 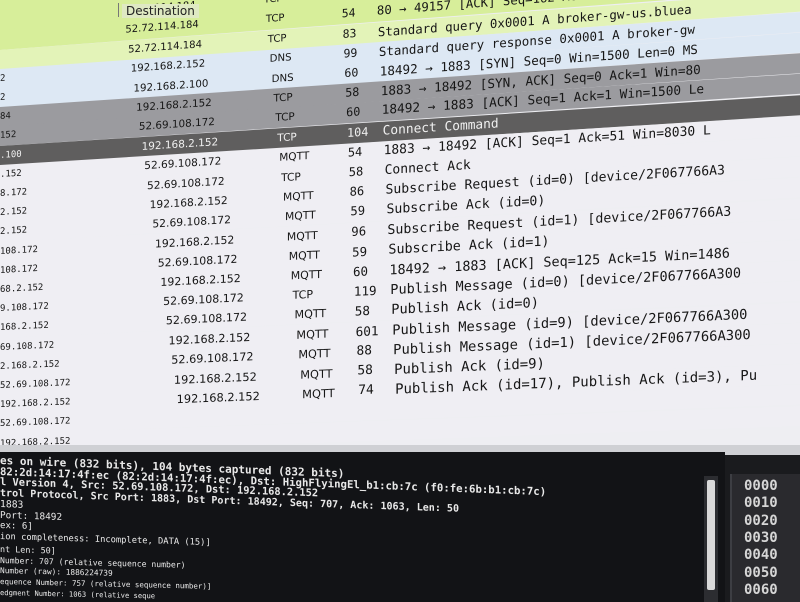 I want to click on length-cell: 83, so click(x=349, y=33).